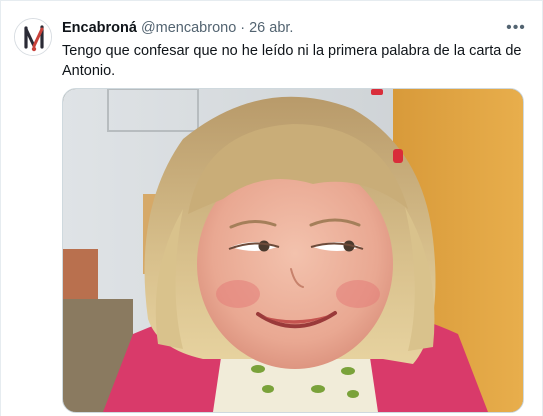 This screenshot has height=416, width=543. What do you see at coordinates (516, 28) in the screenshot?
I see `more-options-icon: •••` at bounding box center [516, 28].